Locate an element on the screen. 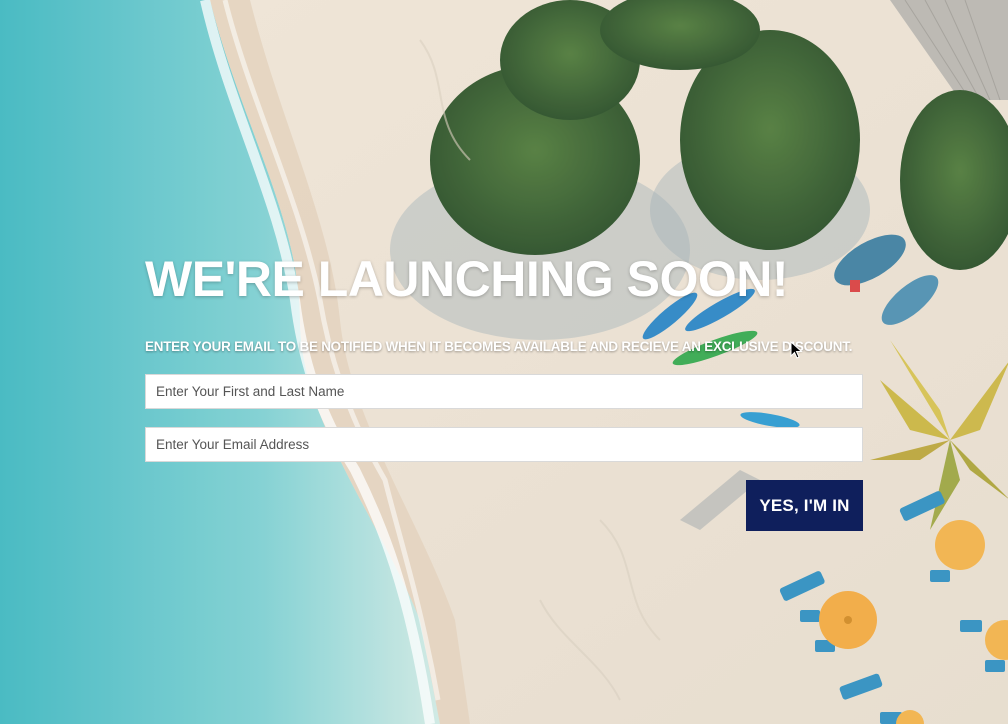 The image size is (1008, 724). page-title: WE'RE LAUNCHING SOON! is located at coordinates (467, 279).